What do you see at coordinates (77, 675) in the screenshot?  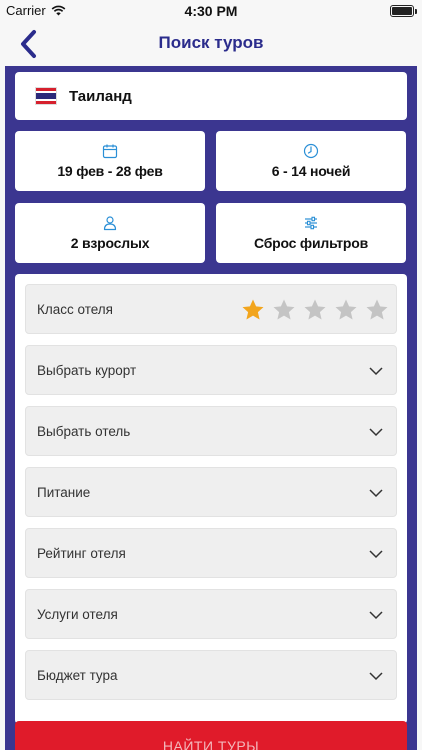 I see `budget-label: Бюджет тура` at bounding box center [77, 675].